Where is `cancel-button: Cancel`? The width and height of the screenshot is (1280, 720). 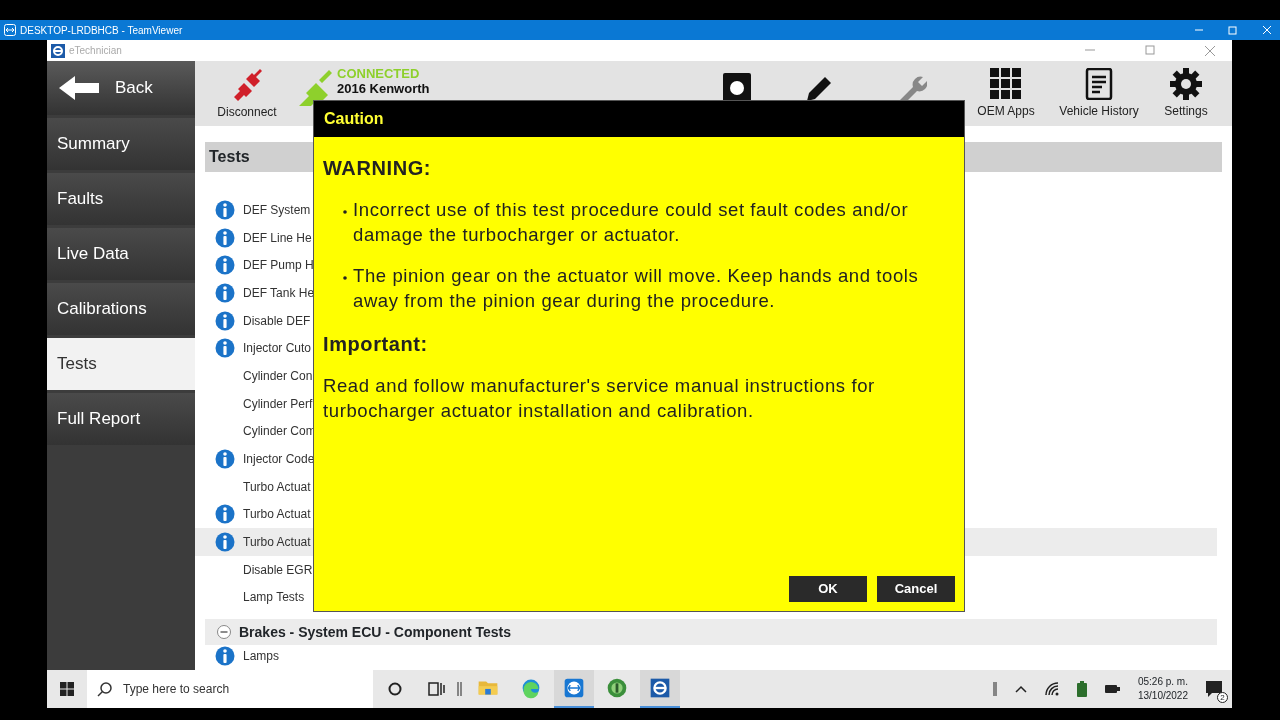 cancel-button: Cancel is located at coordinates (916, 589).